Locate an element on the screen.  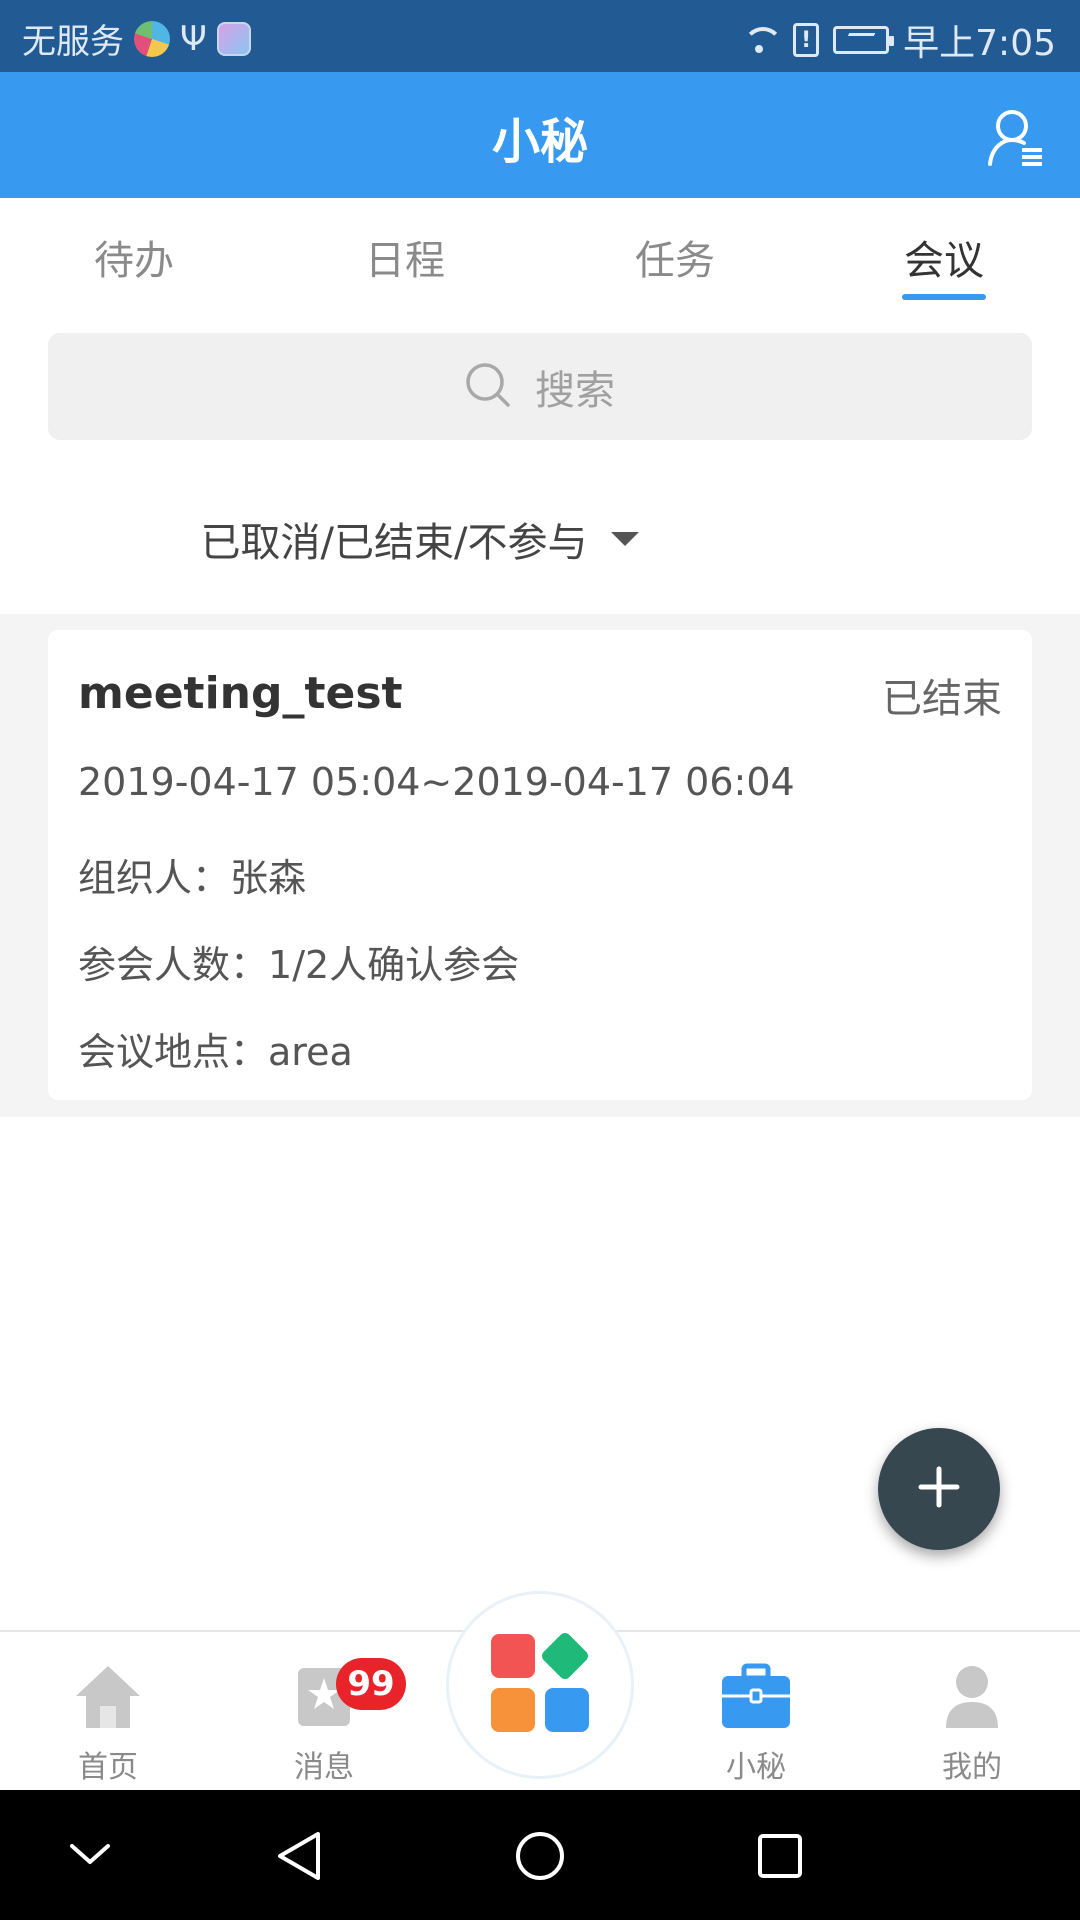
carrier-text: 无服务 is located at coordinates (73, 42).